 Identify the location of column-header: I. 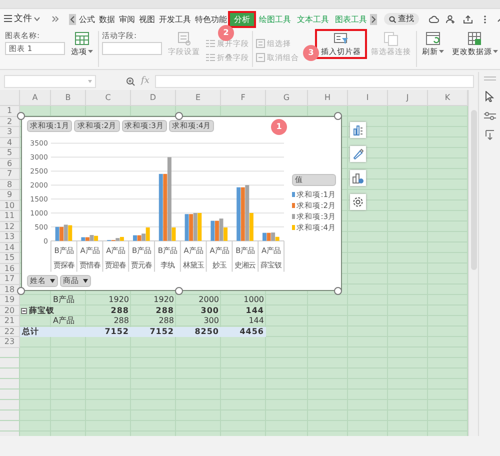
(368, 98).